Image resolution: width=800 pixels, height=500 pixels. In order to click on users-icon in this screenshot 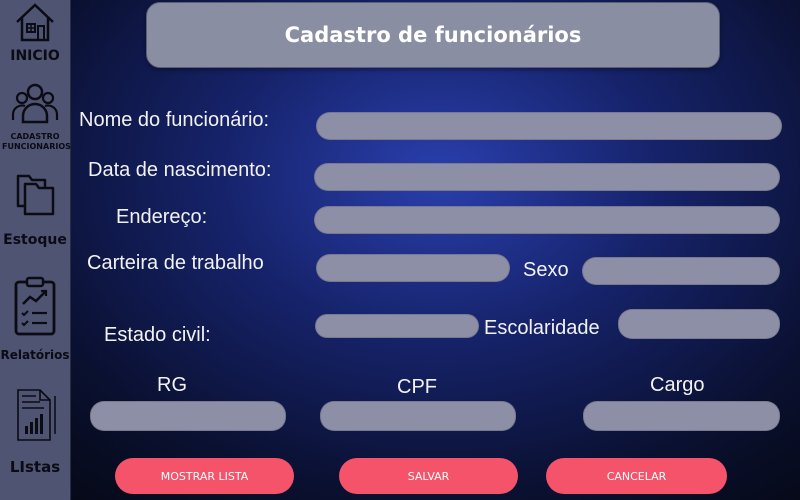, I will do `click(35, 103)`.